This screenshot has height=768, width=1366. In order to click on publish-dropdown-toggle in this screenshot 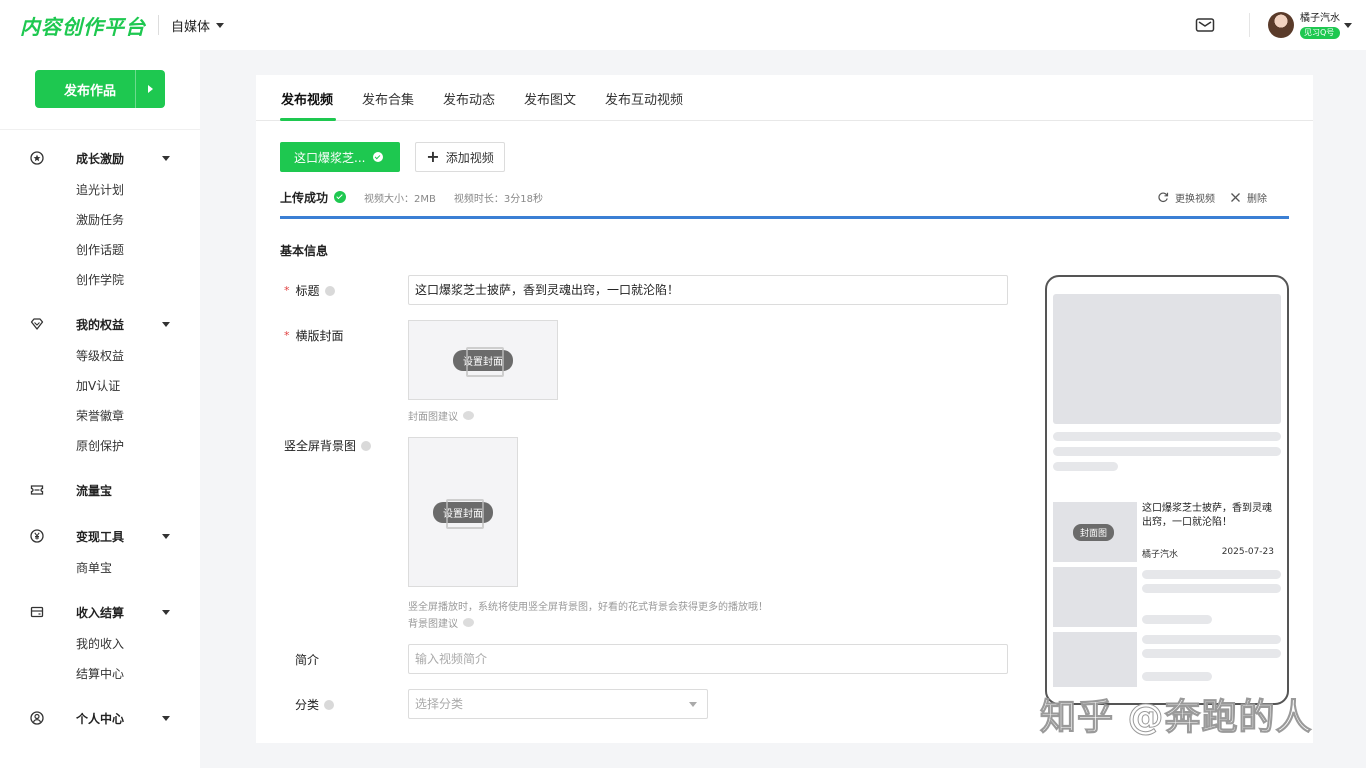, I will do `click(150, 89)`.